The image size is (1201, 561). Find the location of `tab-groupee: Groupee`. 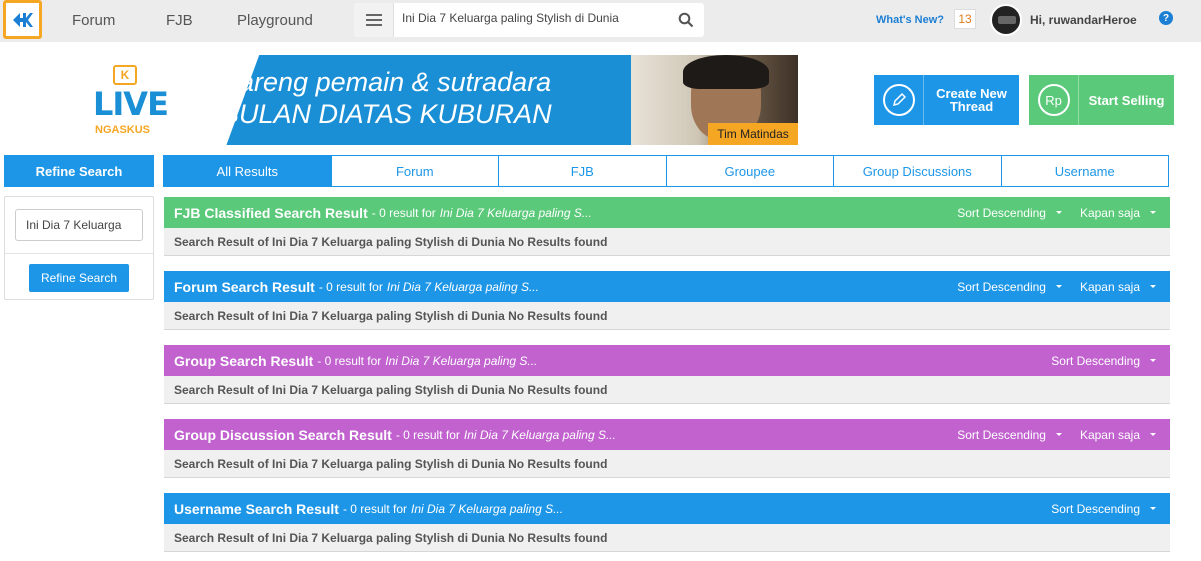

tab-groupee: Groupee is located at coordinates (749, 171).